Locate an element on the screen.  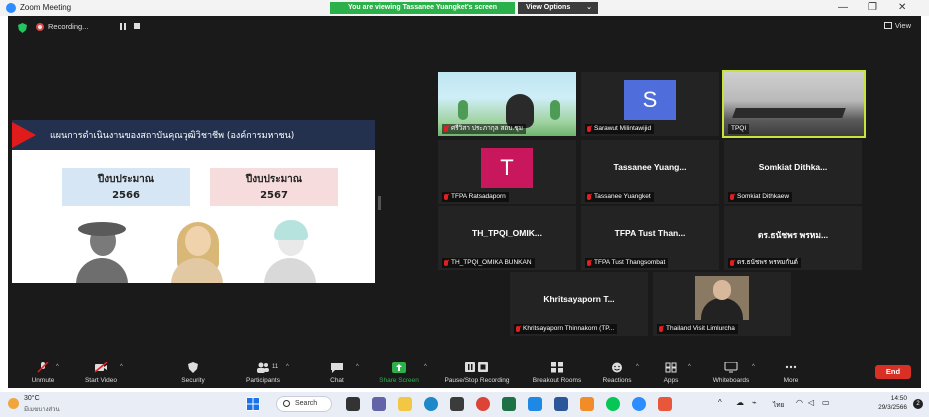
battery-icon: ▭ is located at coordinates (826, 402).